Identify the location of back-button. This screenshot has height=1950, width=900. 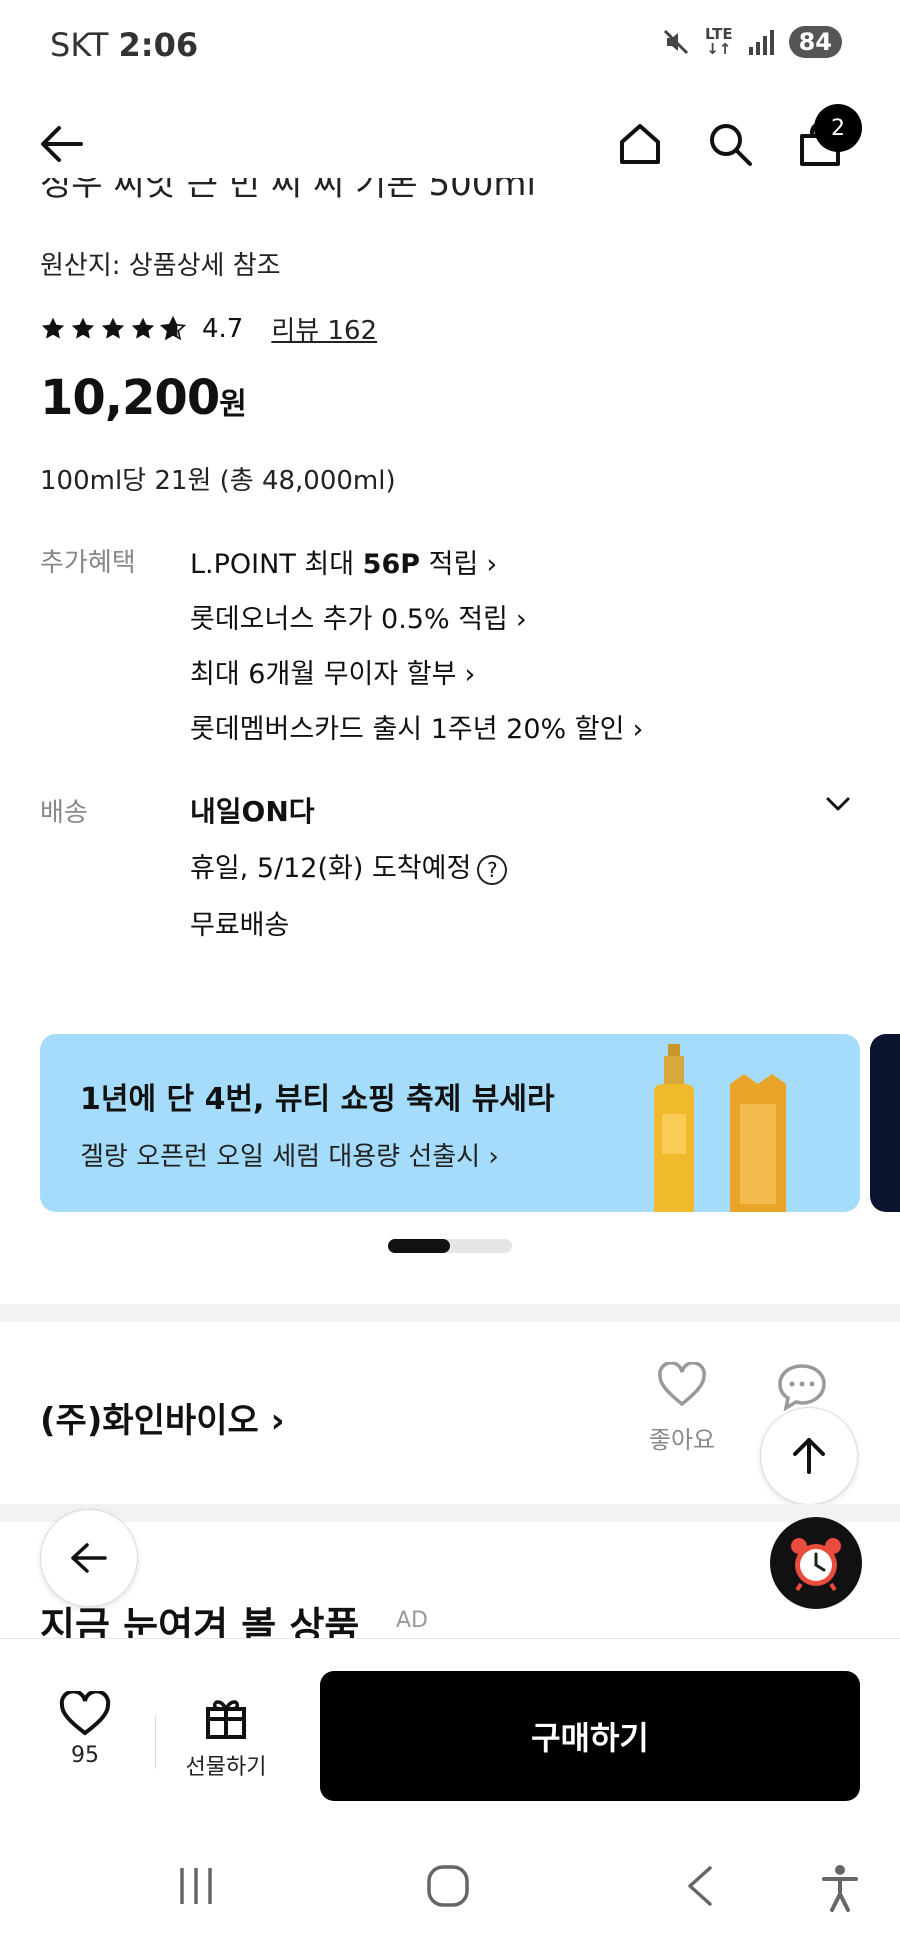
(60, 144).